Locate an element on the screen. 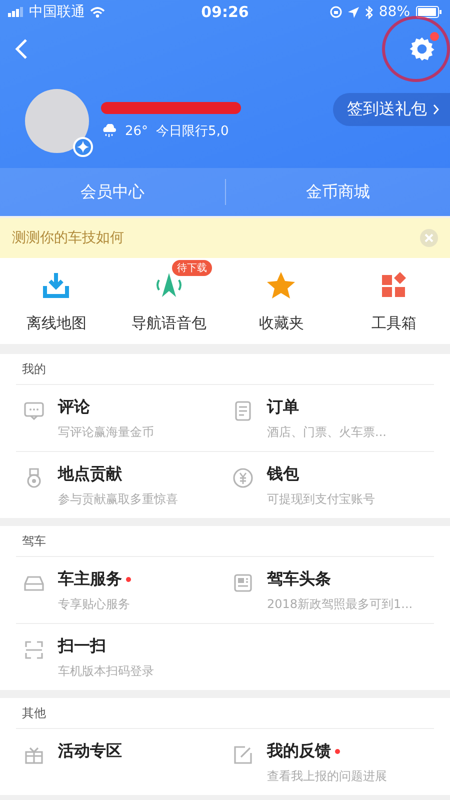  carrier-name: 中国联通 is located at coordinates (57, 12).